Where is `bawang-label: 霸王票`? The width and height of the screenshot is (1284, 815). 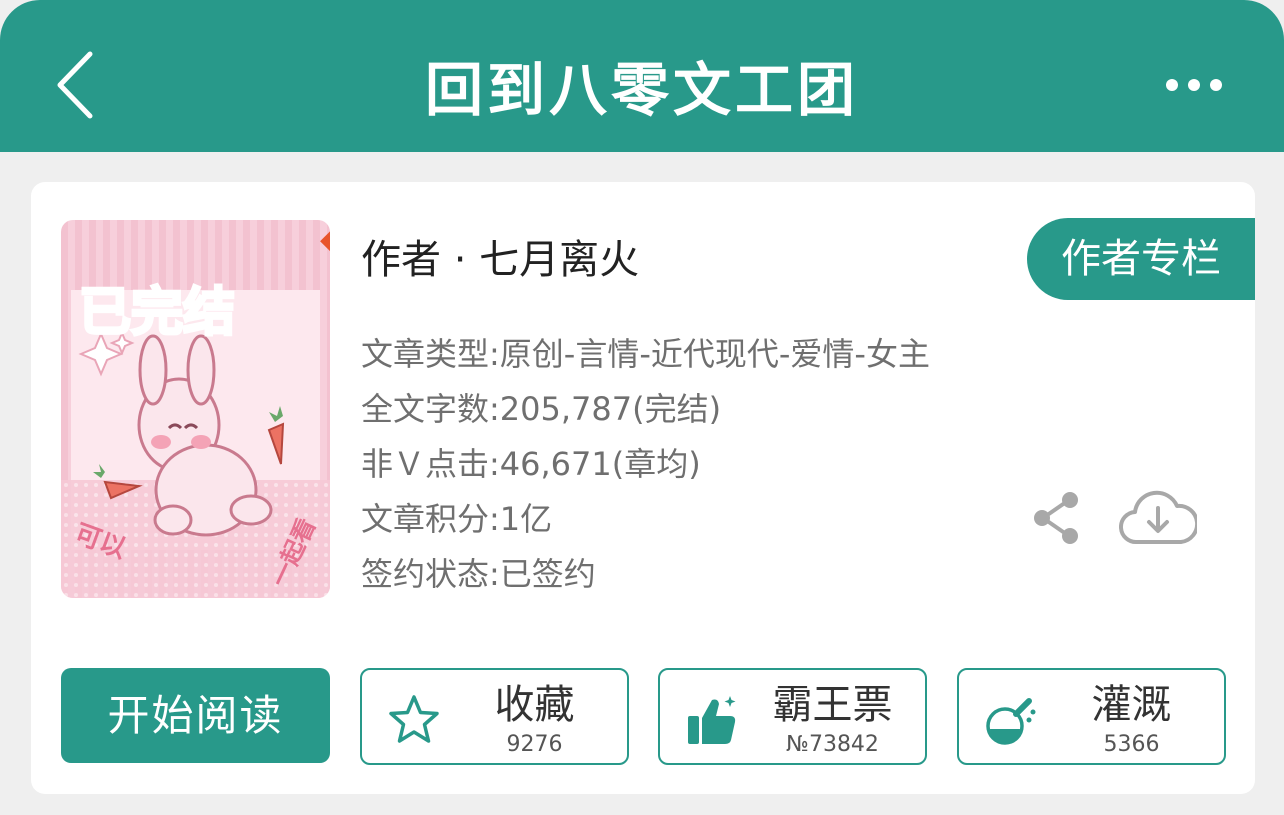
bawang-label: 霸王票 is located at coordinates (832, 705).